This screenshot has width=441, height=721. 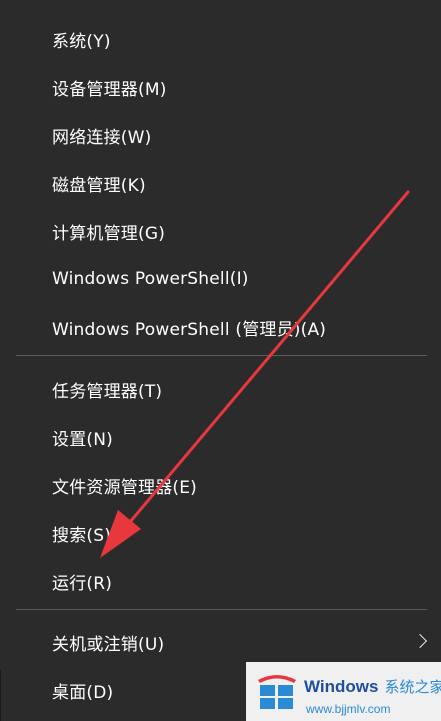 I want to click on menu-item-settings: 设置(N), so click(x=220, y=437).